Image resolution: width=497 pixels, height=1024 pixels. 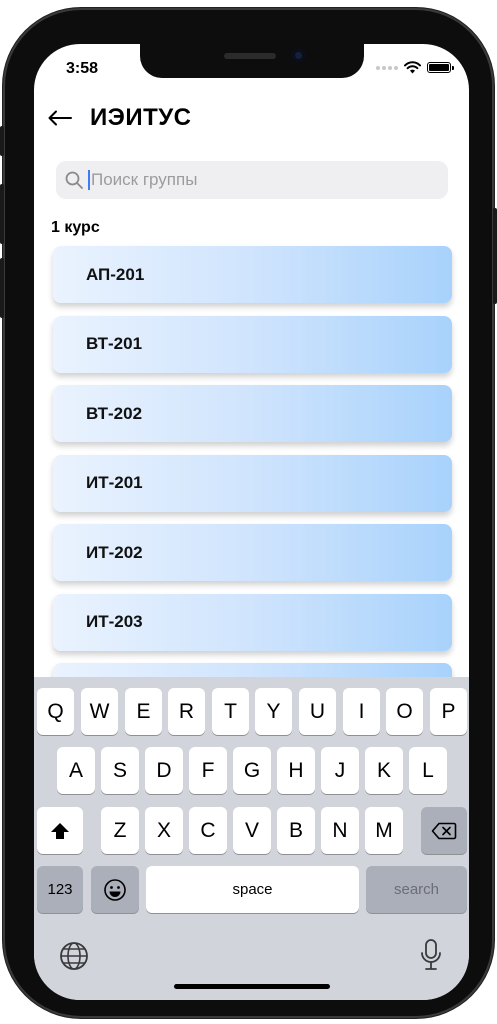 What do you see at coordinates (82, 68) in the screenshot?
I see `status-time: 3:58` at bounding box center [82, 68].